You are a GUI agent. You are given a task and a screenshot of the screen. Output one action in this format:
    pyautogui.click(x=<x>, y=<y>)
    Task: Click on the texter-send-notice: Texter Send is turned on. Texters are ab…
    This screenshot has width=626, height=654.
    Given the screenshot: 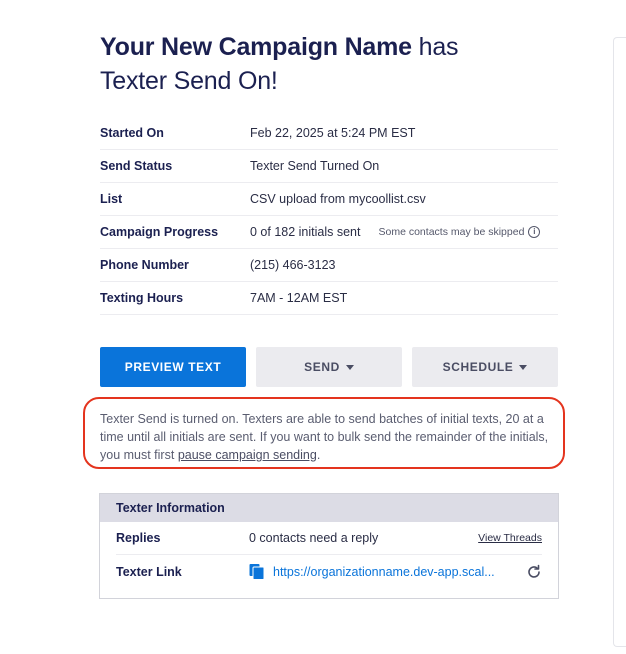 What is the action you would take?
    pyautogui.click(x=327, y=437)
    